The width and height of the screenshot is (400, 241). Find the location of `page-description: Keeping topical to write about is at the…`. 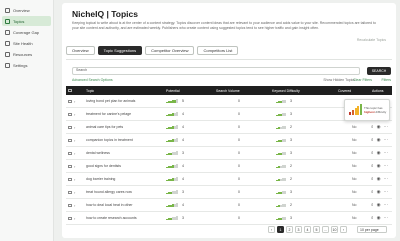

page-description: Keeping topical to write about is at the… is located at coordinates (224, 25).